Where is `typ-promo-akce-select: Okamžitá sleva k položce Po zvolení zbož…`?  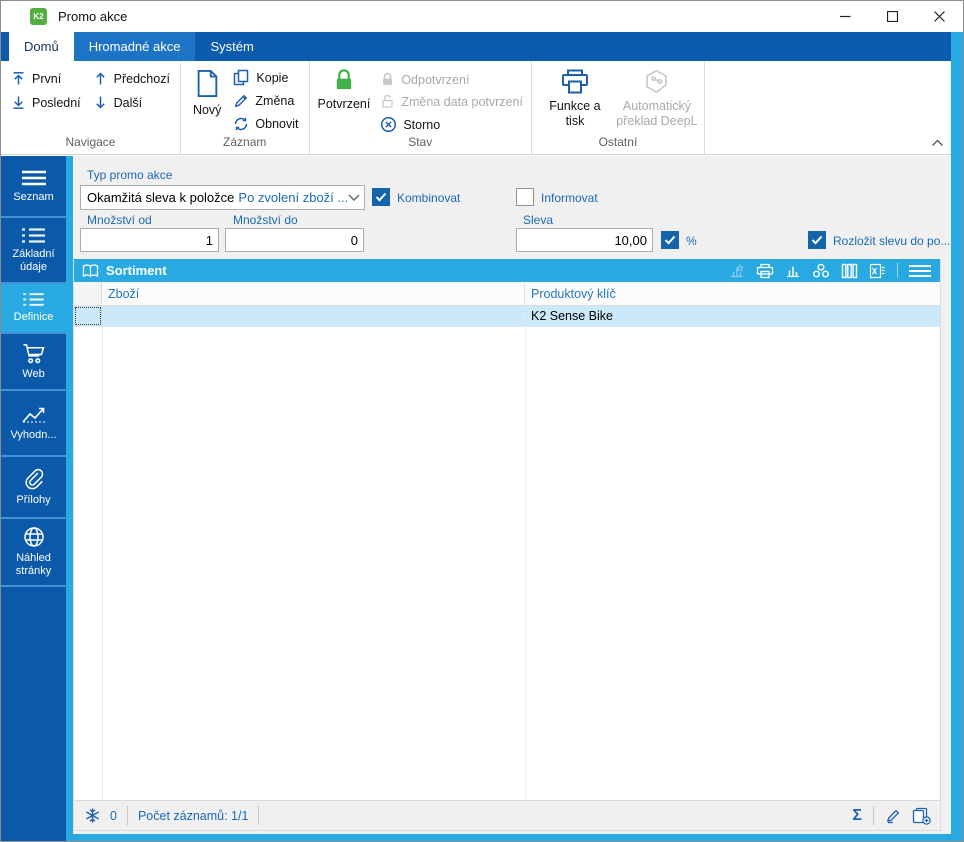 typ-promo-akce-select: Okamžitá sleva k položce Po zvolení zbož… is located at coordinates (222, 197).